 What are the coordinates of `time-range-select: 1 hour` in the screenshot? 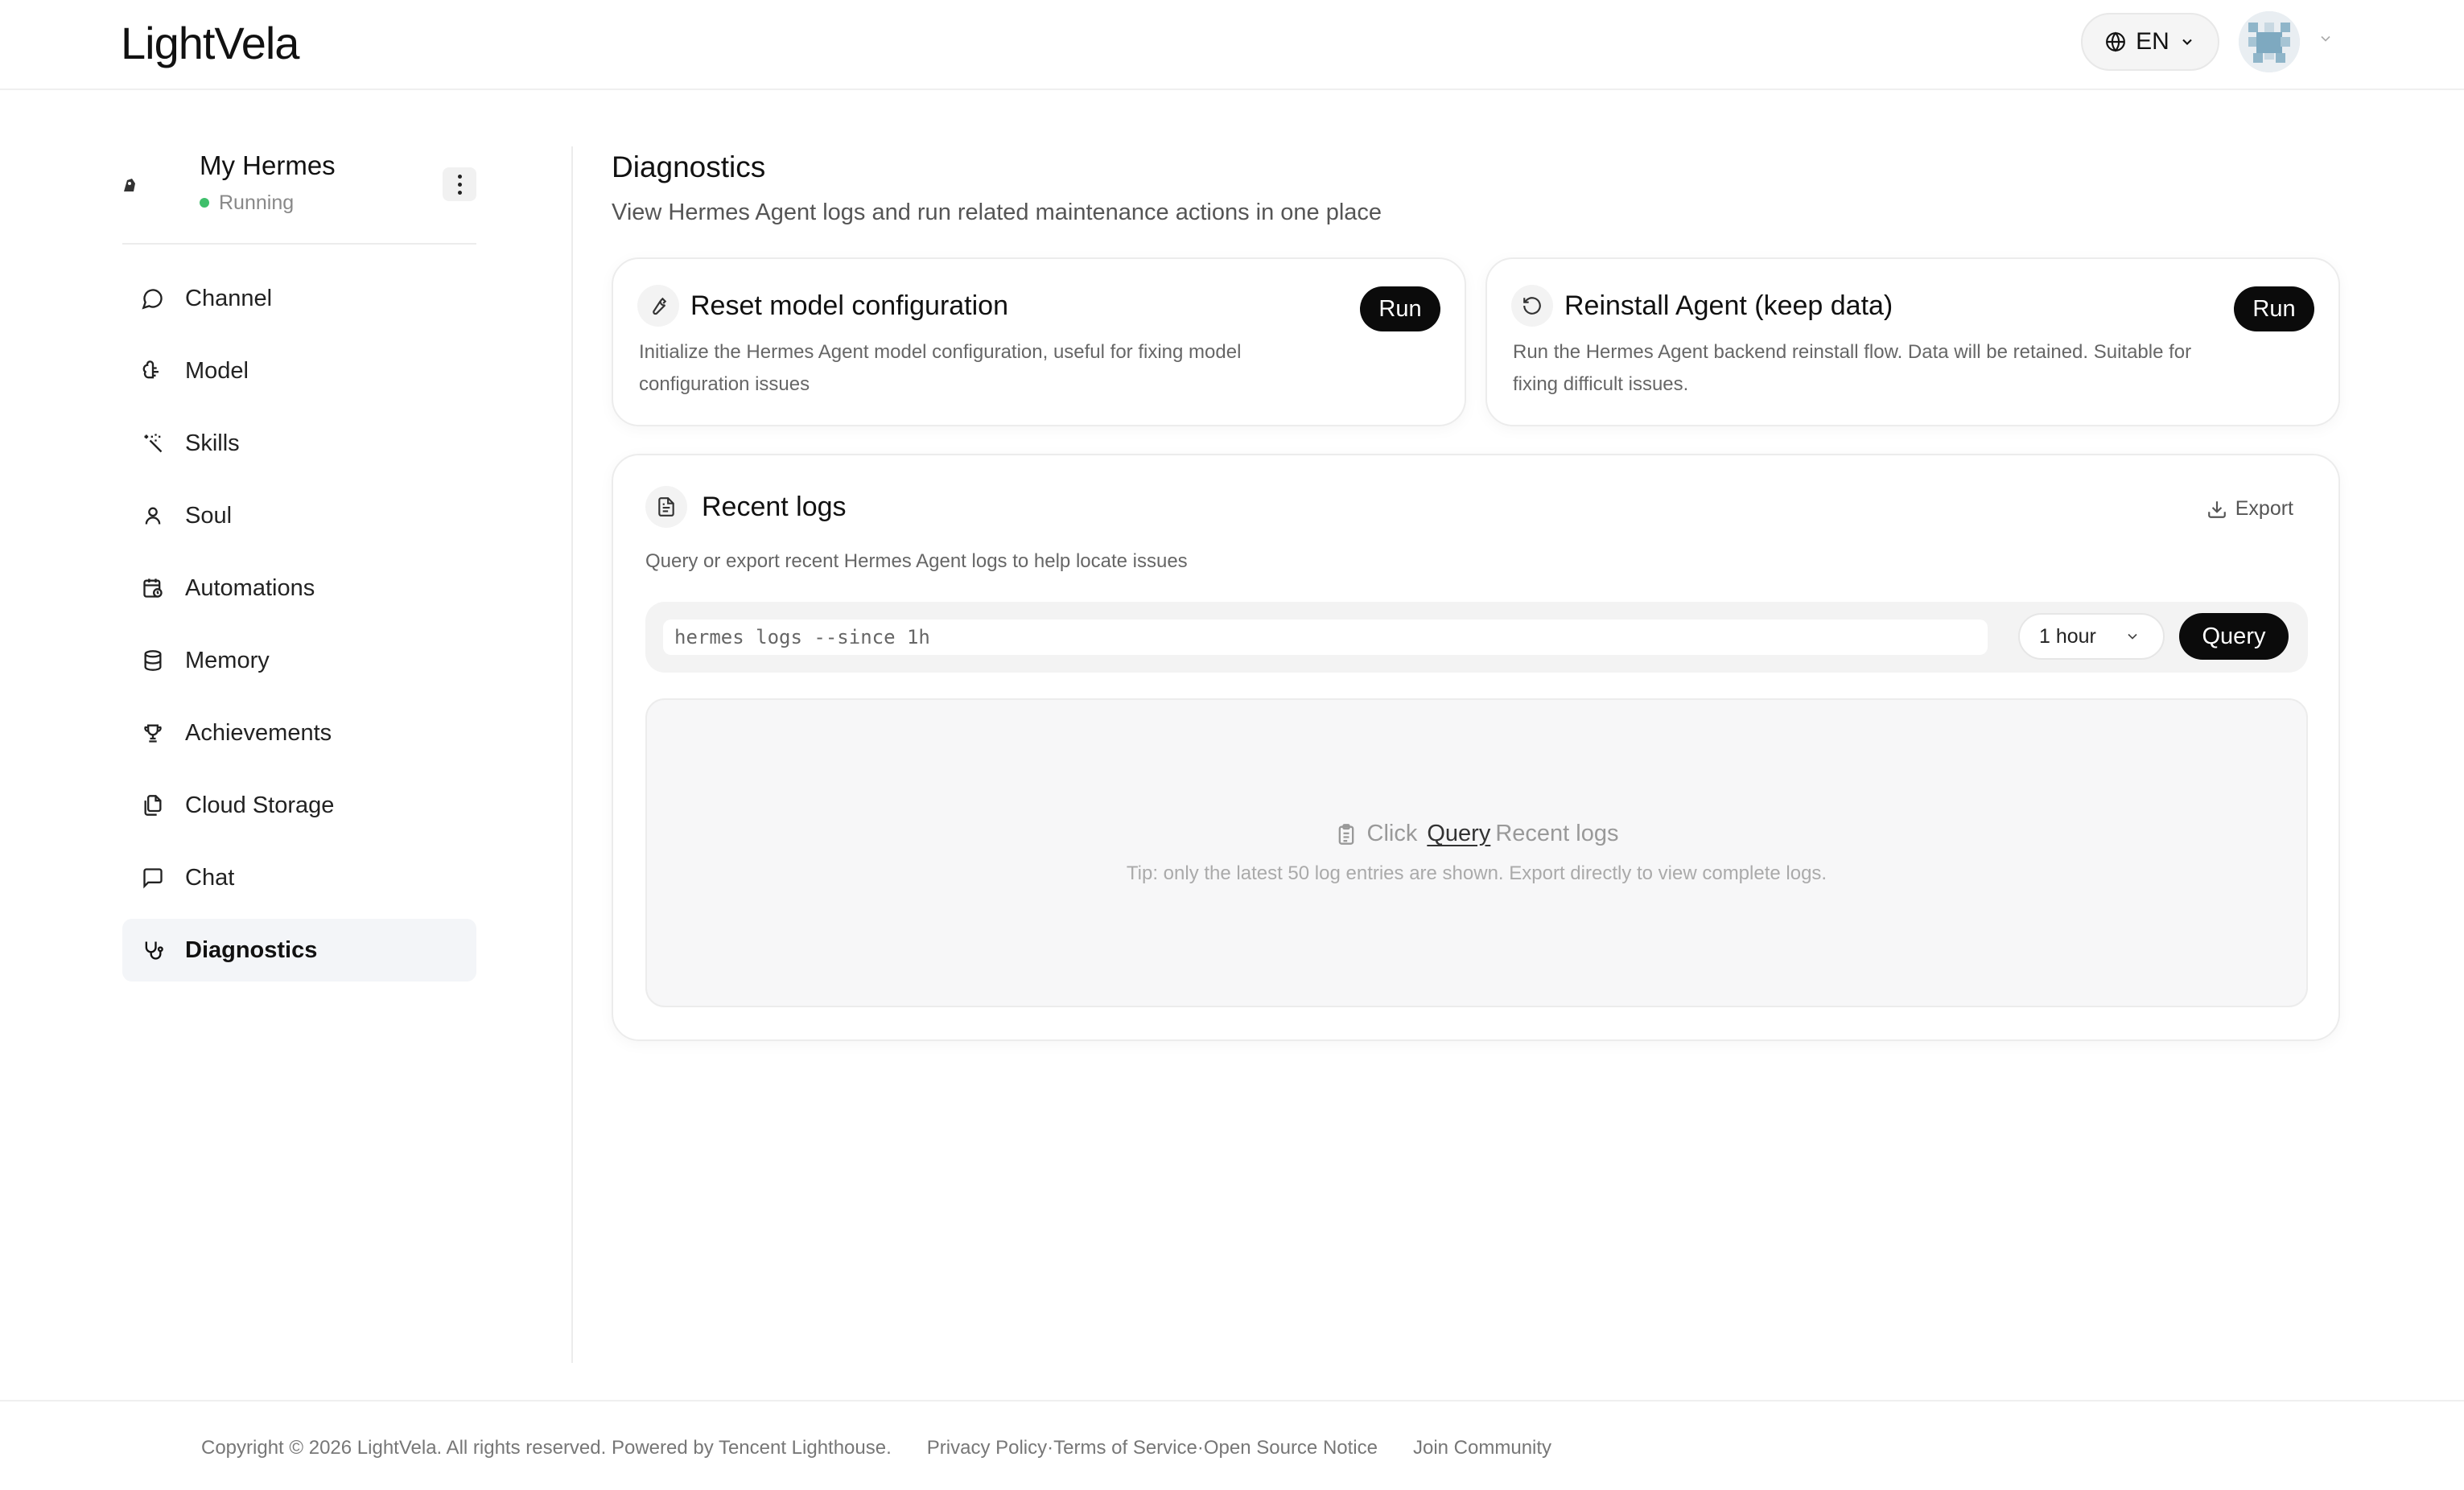 It's located at (2091, 636).